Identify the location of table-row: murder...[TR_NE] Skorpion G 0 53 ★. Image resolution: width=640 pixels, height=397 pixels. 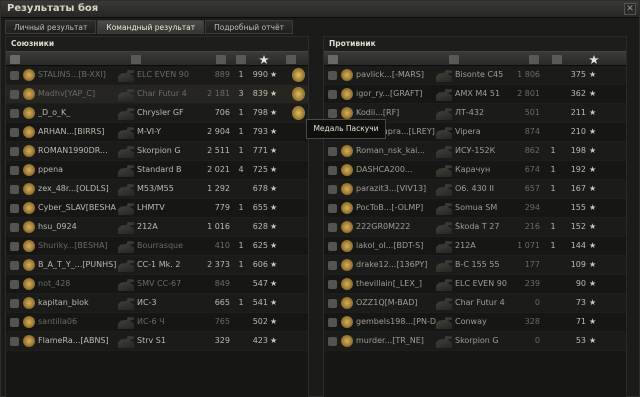
(475, 341).